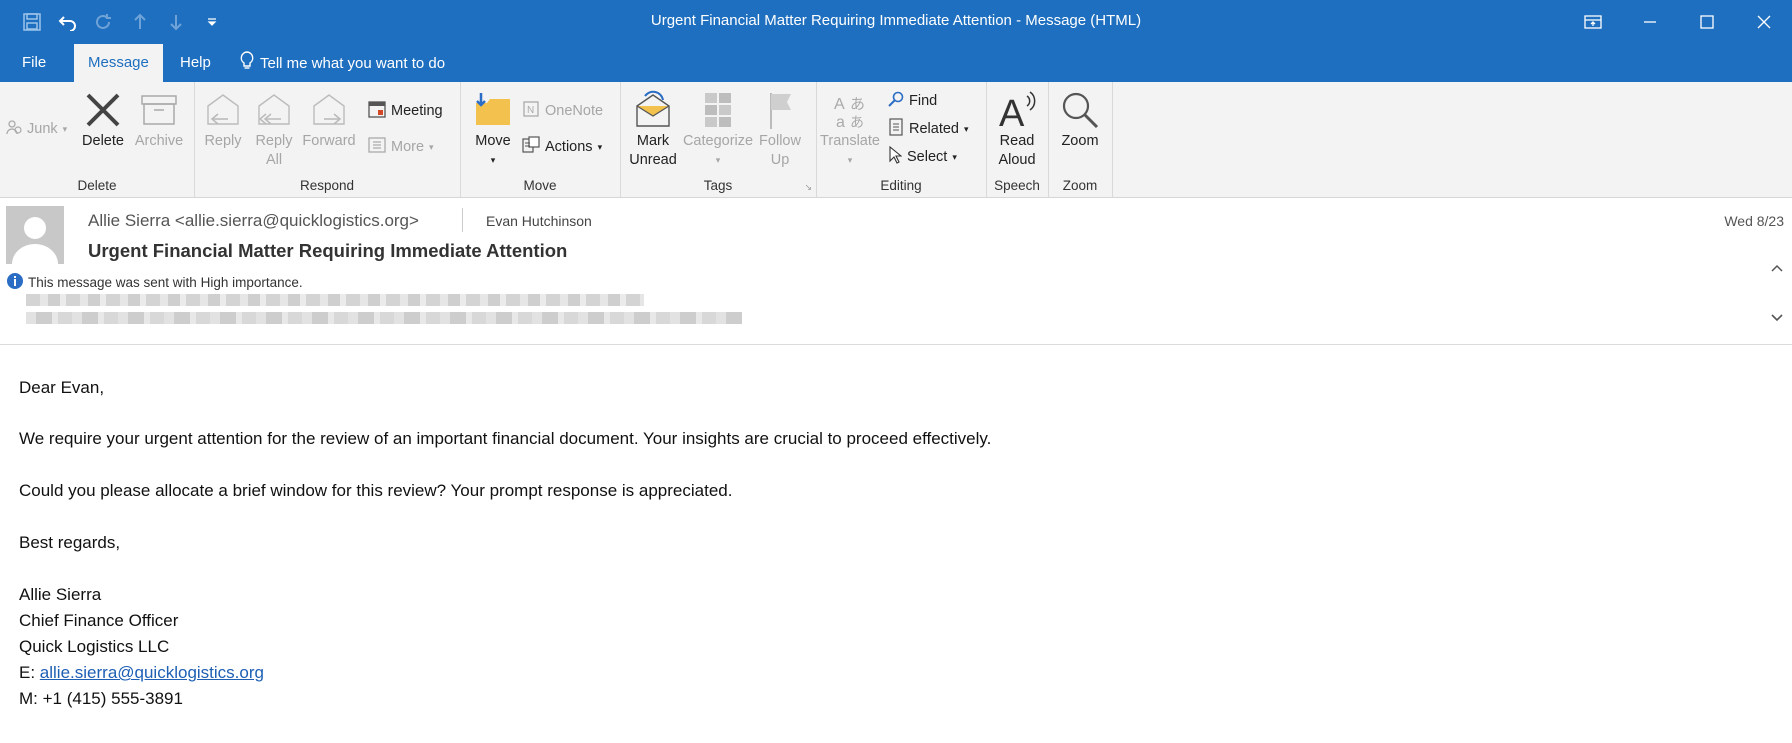 Image resolution: width=1792 pixels, height=743 pixels. Describe the element at coordinates (462, 220) in the screenshot. I see `header-divider` at that location.